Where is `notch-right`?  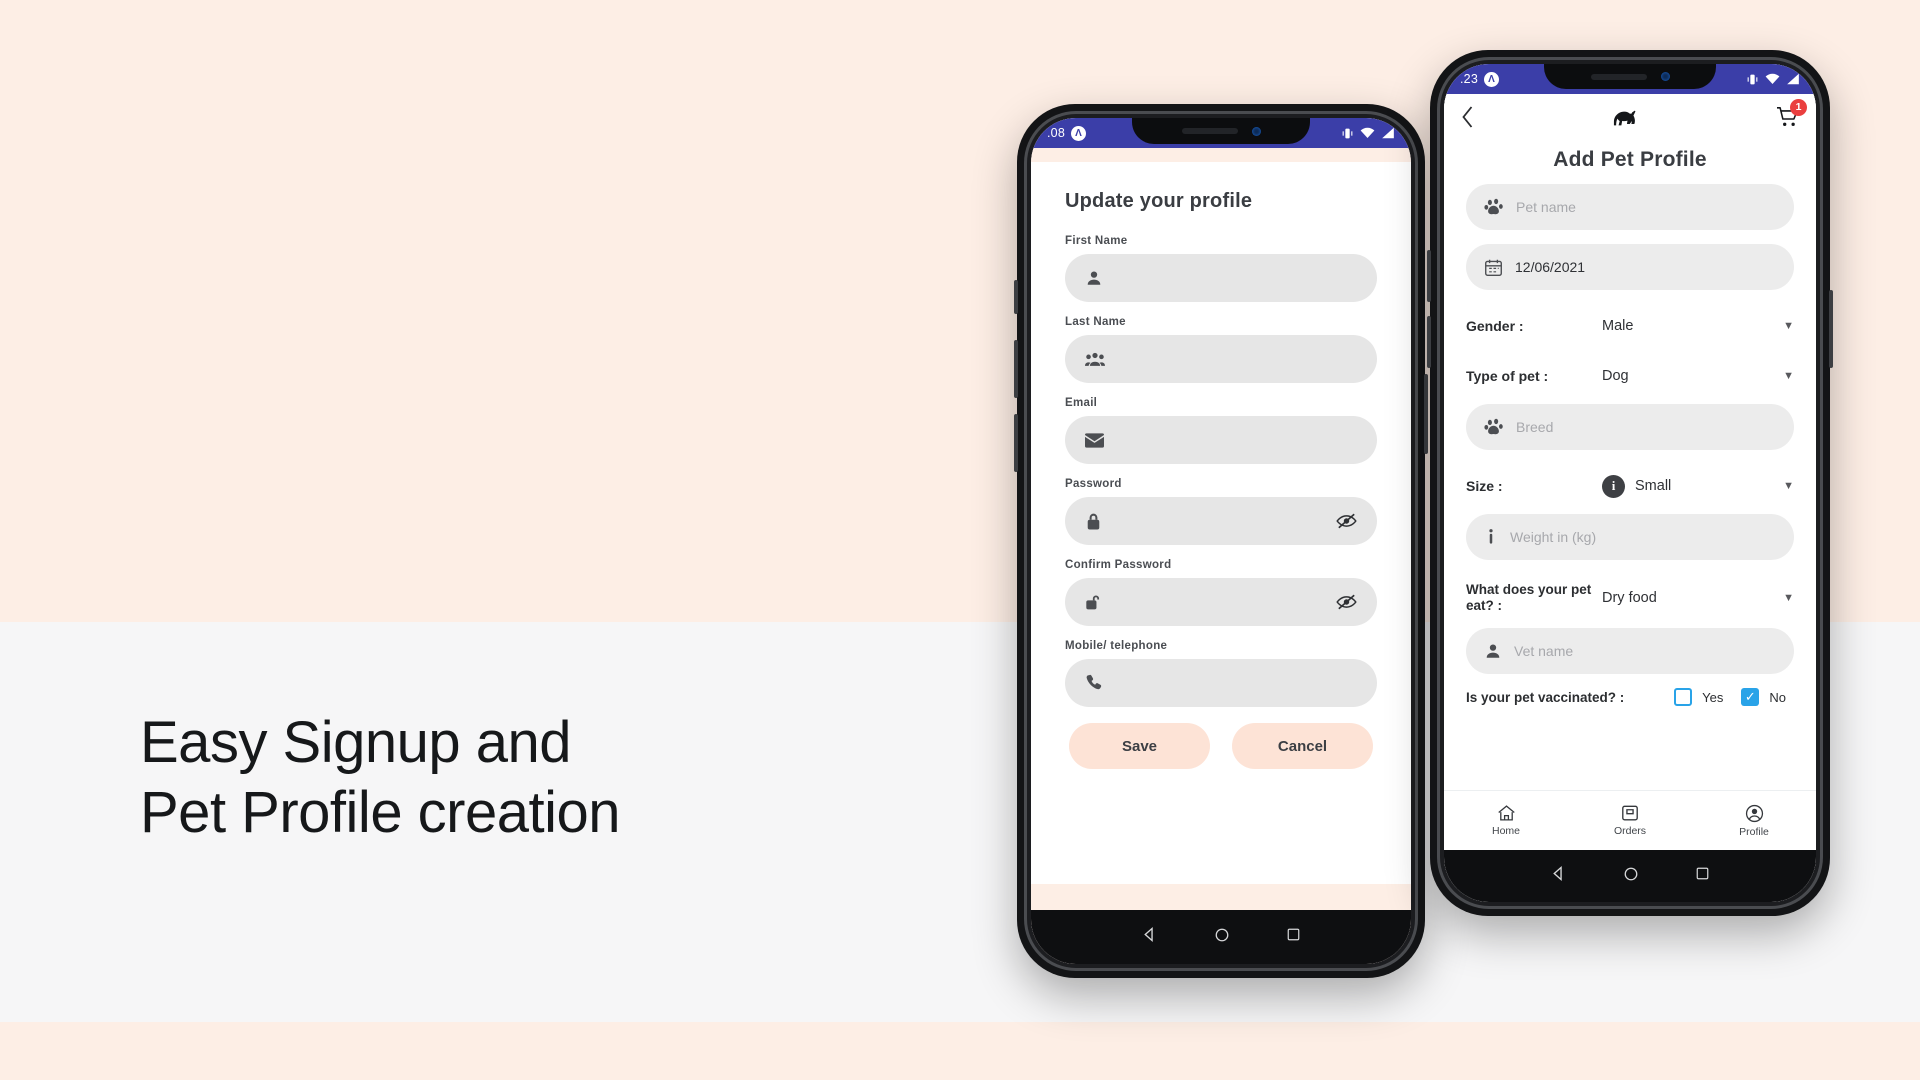
notch-right is located at coordinates (1630, 76).